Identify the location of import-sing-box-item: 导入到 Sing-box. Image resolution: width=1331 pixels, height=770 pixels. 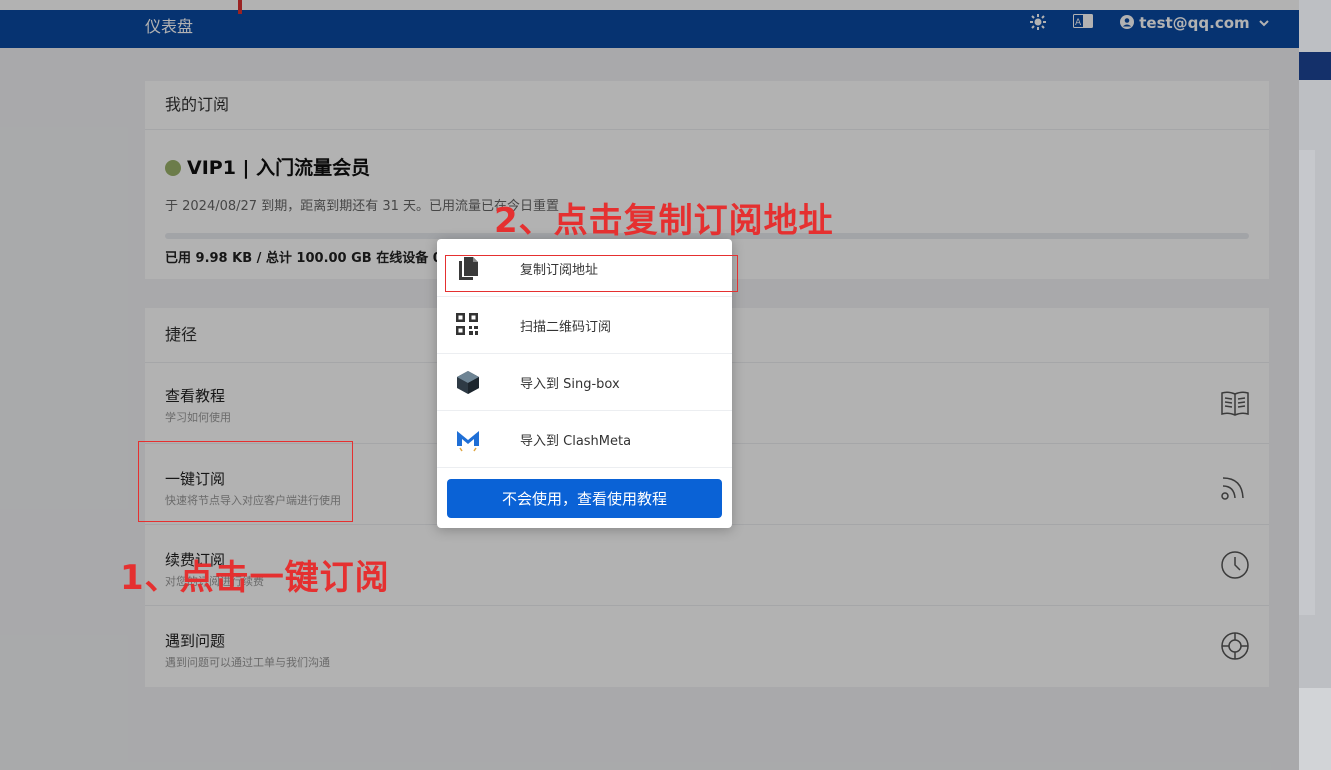
(584, 382).